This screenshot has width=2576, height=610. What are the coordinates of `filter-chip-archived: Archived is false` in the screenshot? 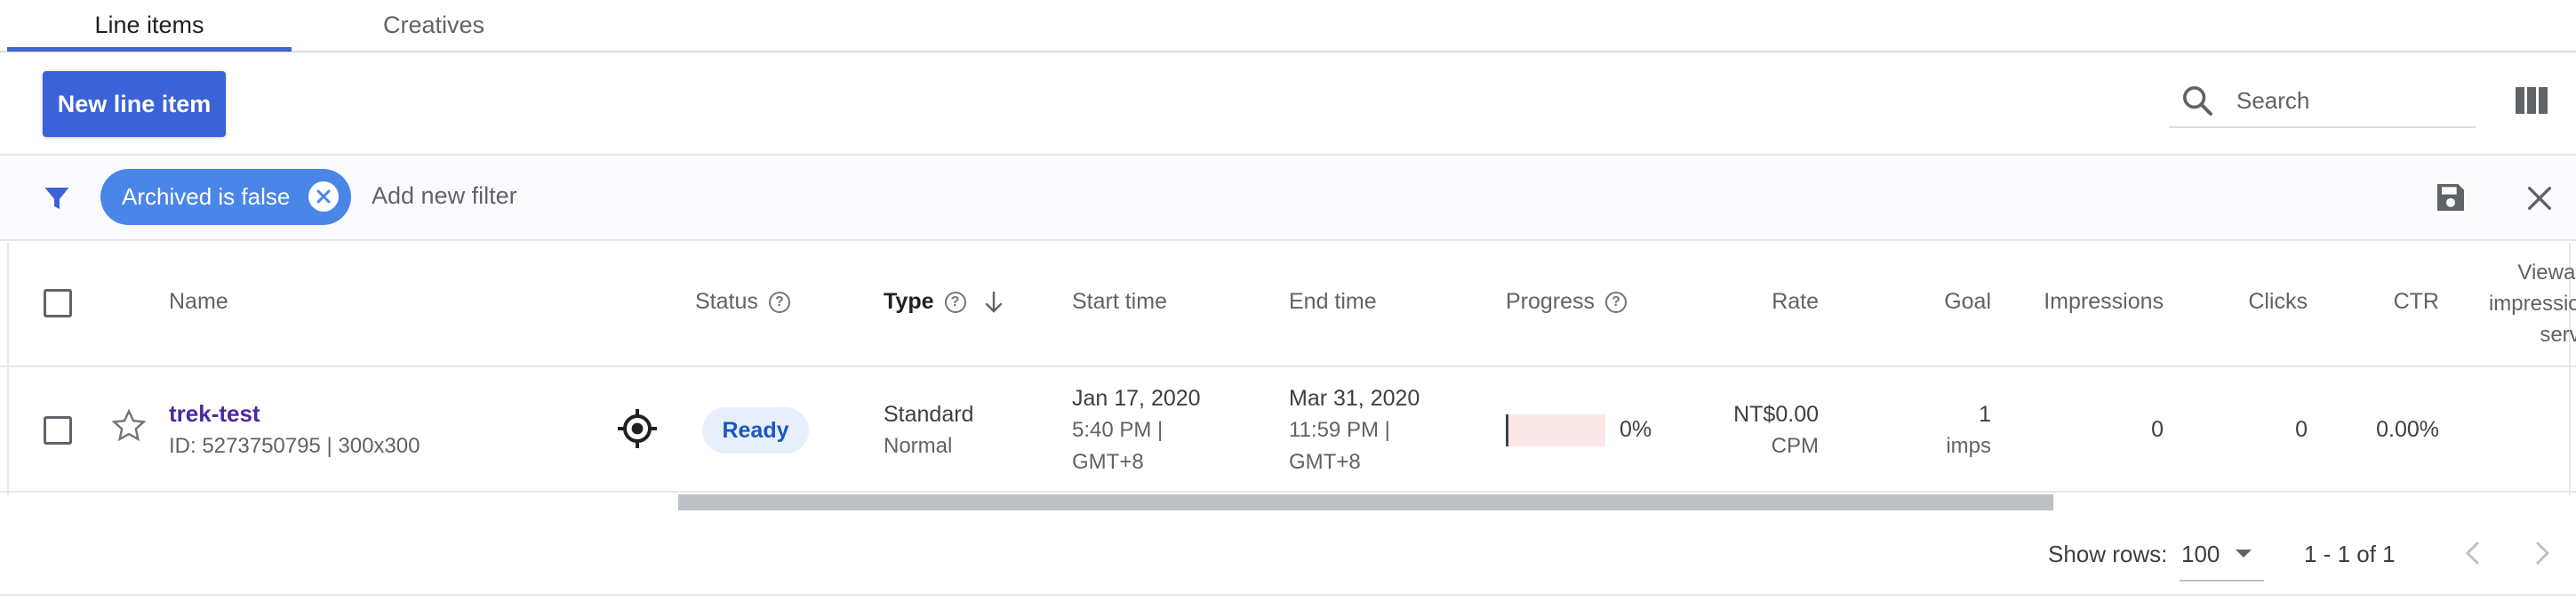 It's located at (225, 197).